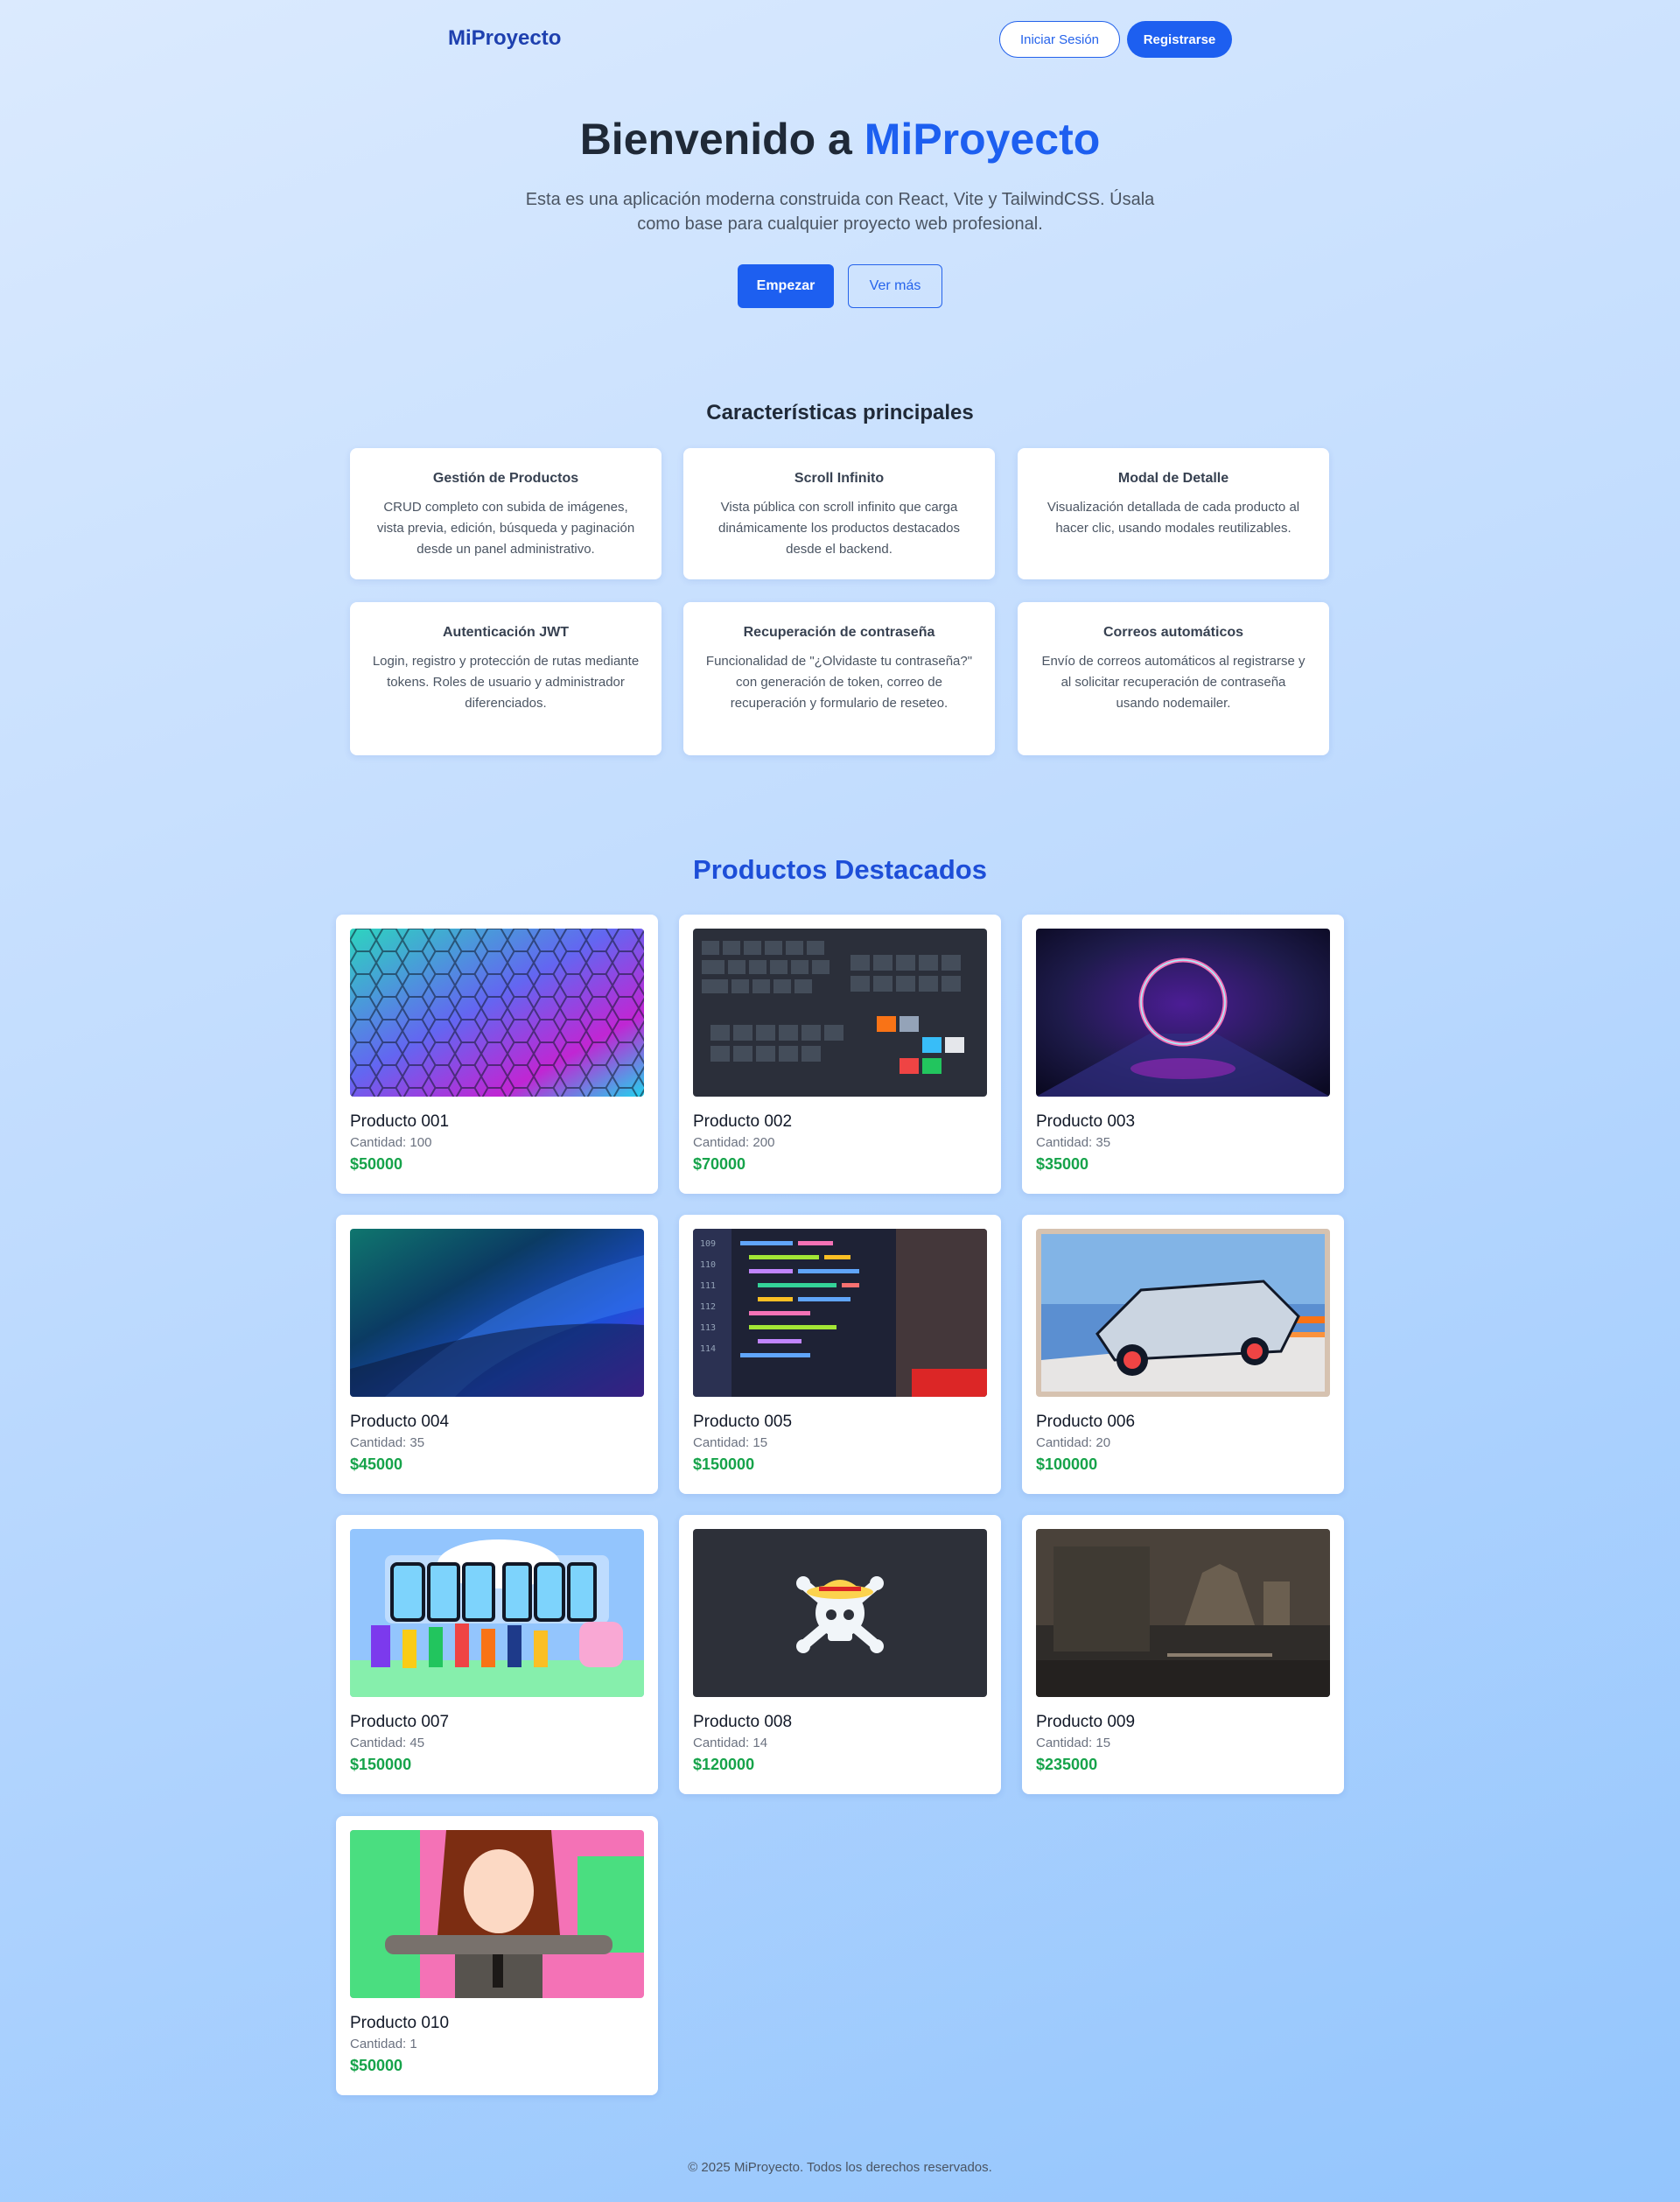 This screenshot has height=2202, width=1680. I want to click on product-name: Producto 006, so click(1086, 1422).